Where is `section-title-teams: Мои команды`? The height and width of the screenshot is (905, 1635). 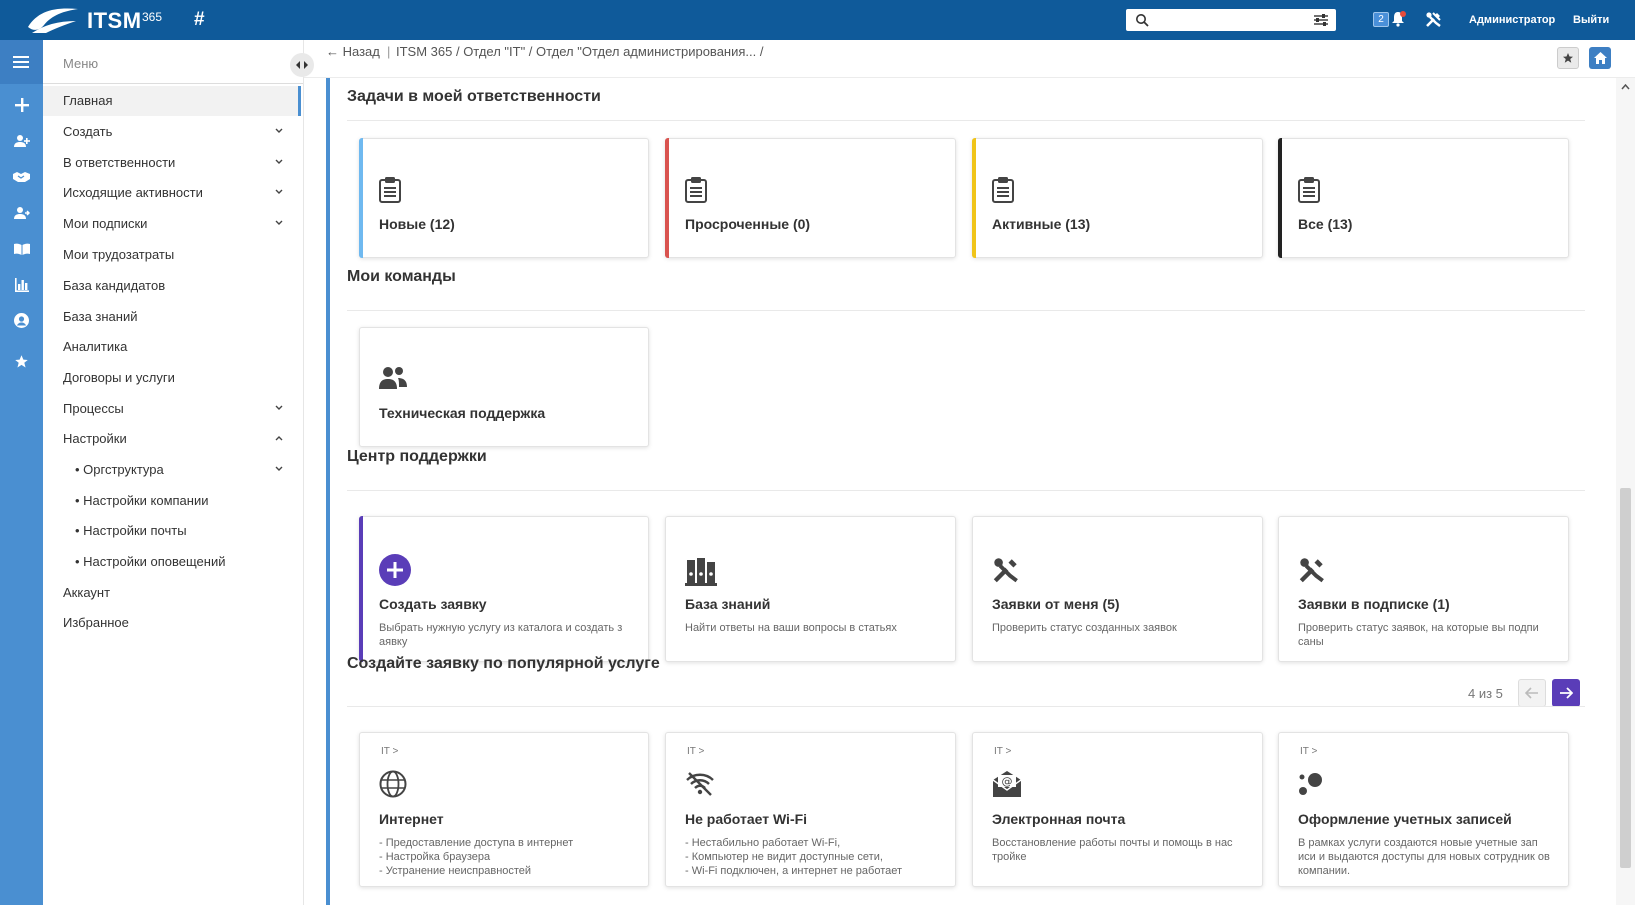 section-title-teams: Мои команды is located at coordinates (401, 276).